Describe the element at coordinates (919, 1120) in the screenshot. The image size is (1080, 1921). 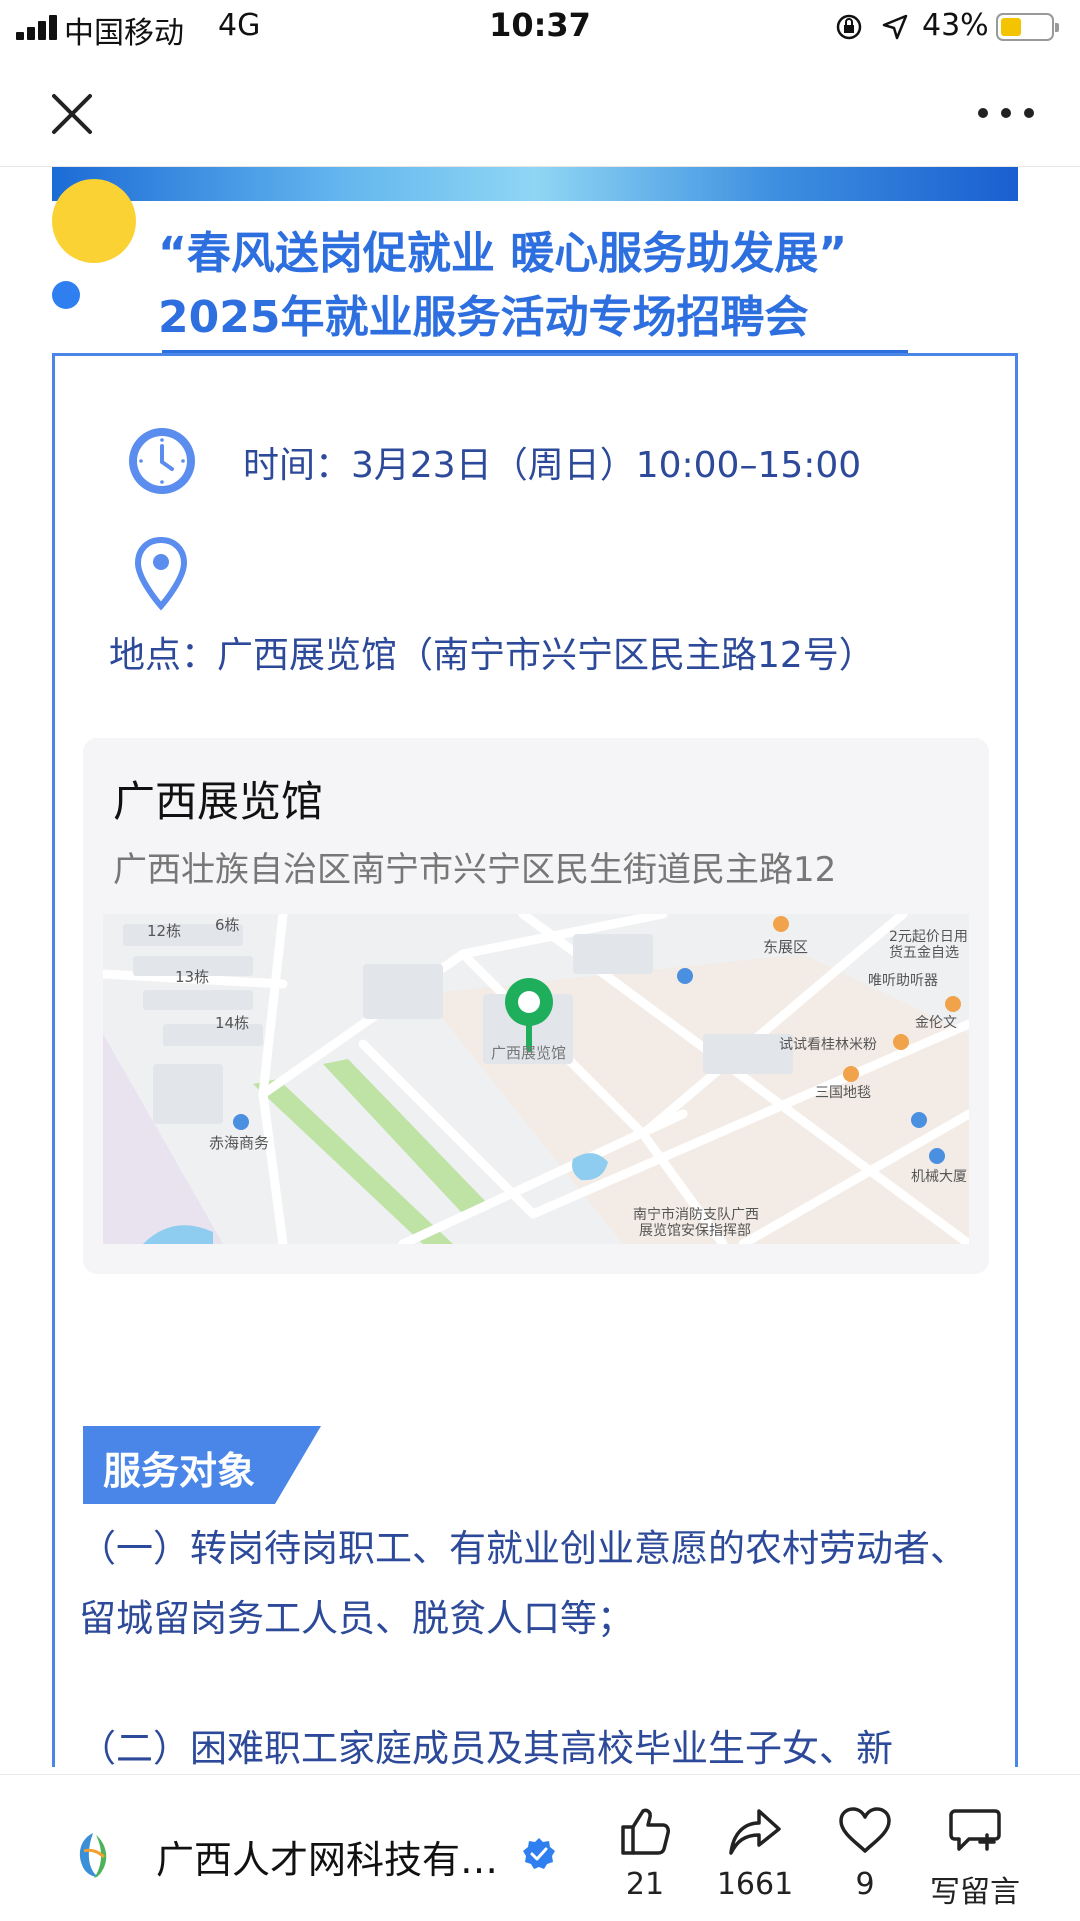
I see `bus-stop-icon` at that location.